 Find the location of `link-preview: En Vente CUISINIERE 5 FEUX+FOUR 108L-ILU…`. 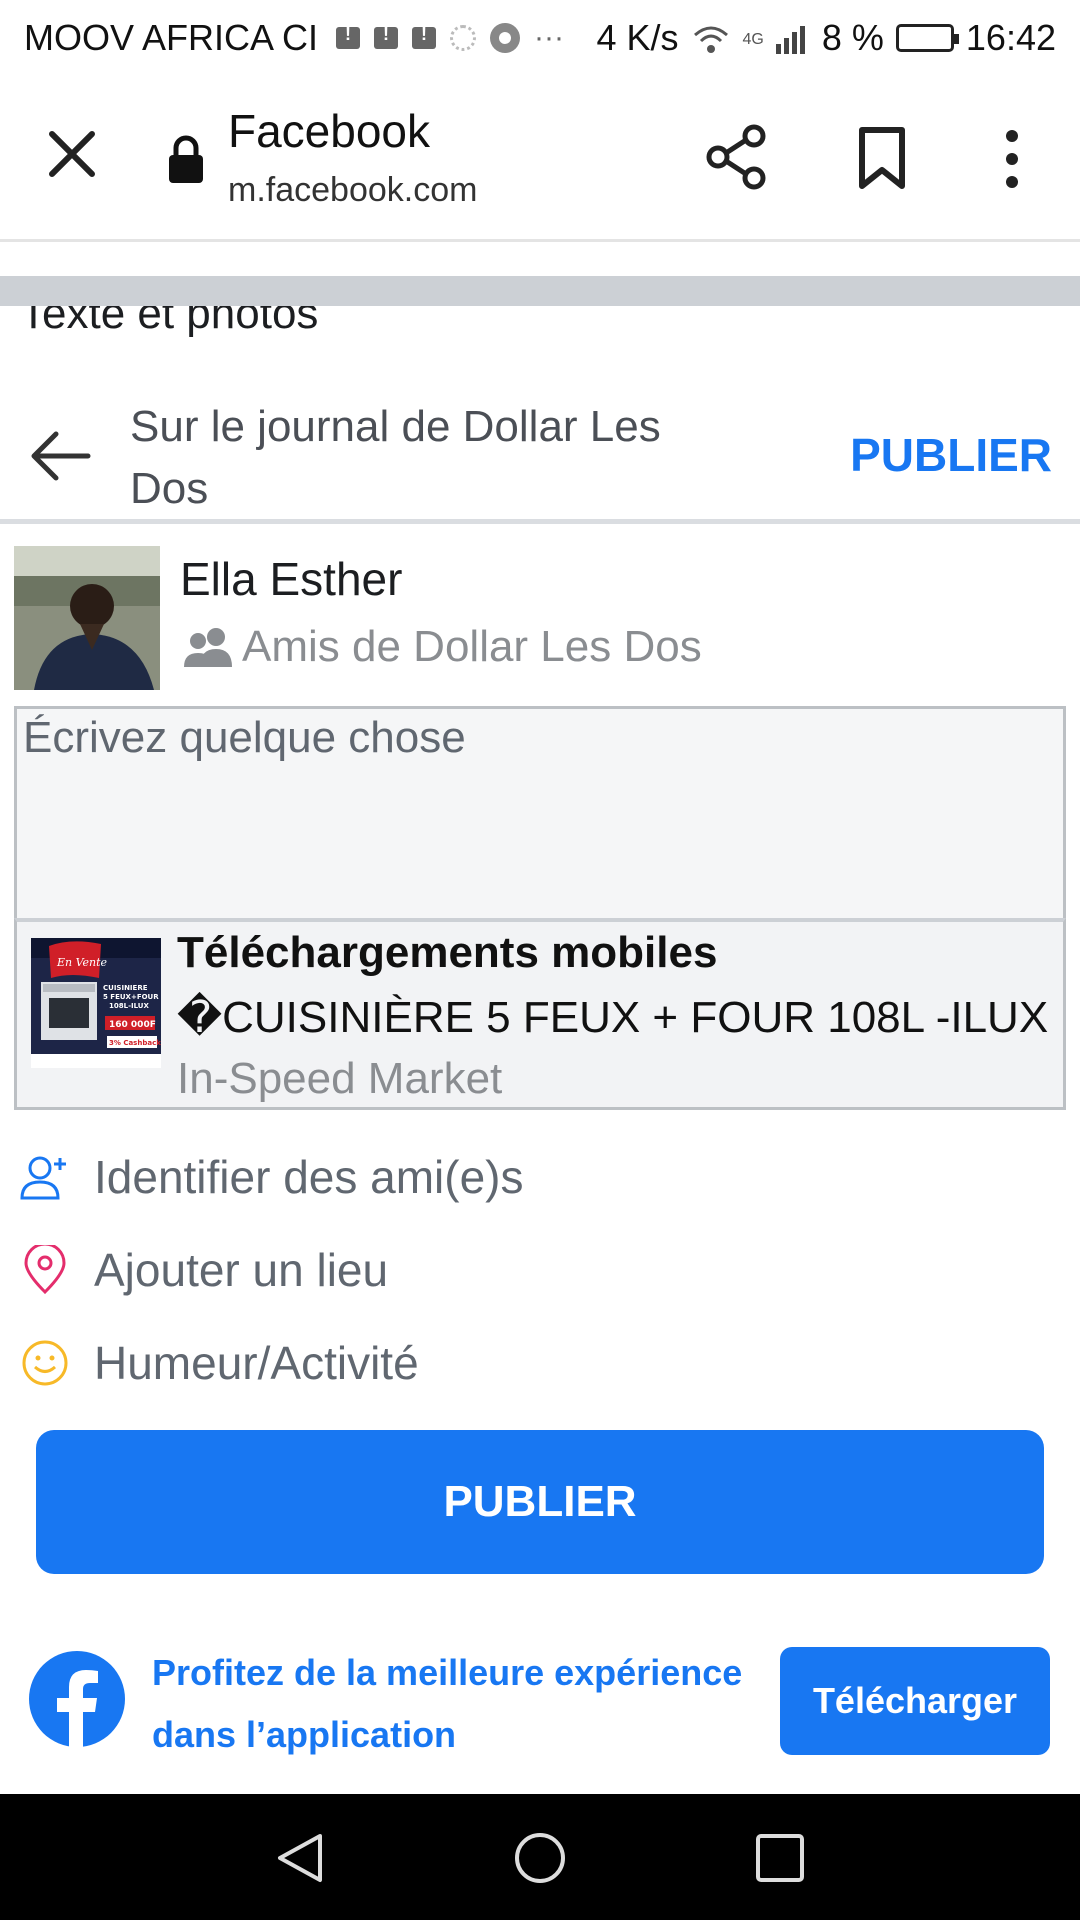

link-preview: En Vente CUISINIERE 5 FEUX+FOUR 108L-ILU… is located at coordinates (540, 1014).